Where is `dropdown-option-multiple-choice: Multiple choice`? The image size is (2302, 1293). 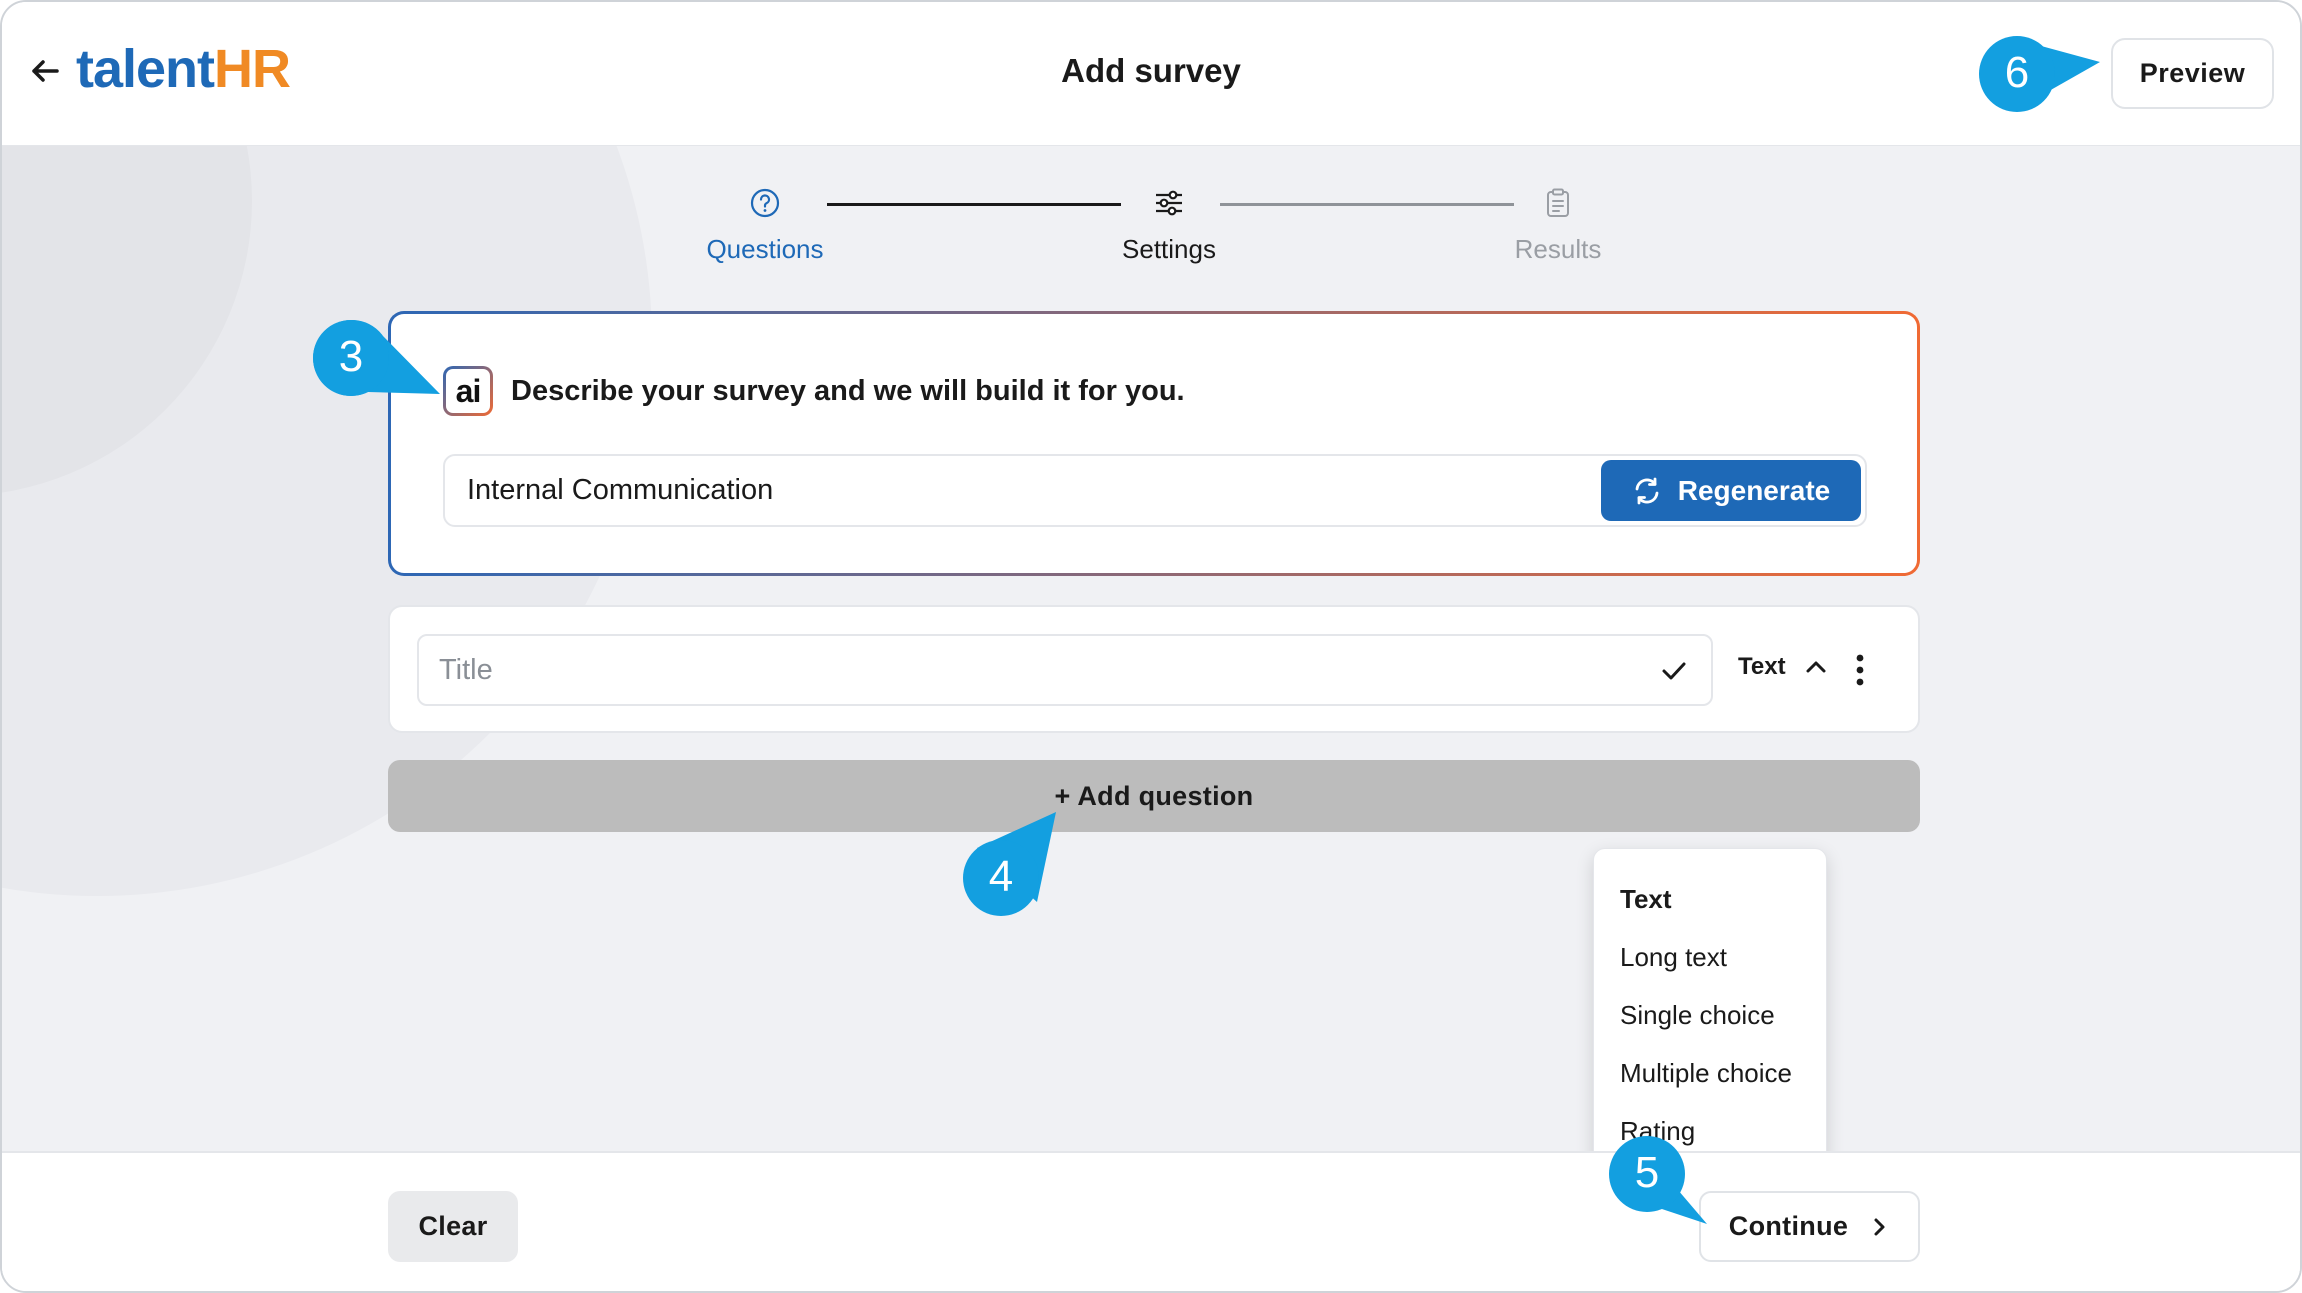 dropdown-option-multiple-choice: Multiple choice is located at coordinates (1710, 1078).